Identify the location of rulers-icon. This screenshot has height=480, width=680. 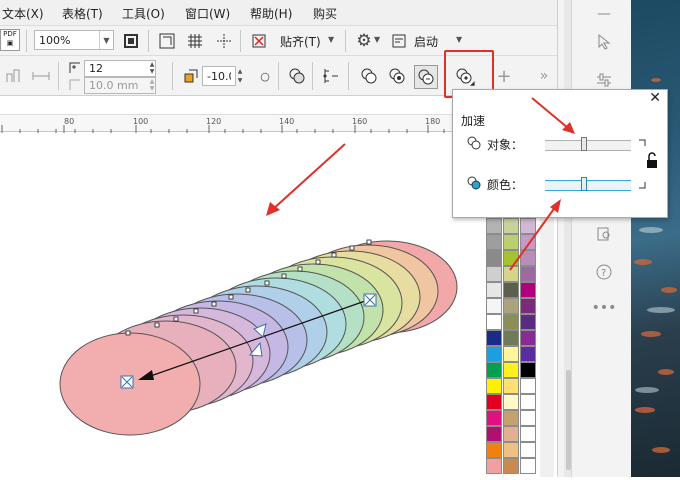
(167, 41).